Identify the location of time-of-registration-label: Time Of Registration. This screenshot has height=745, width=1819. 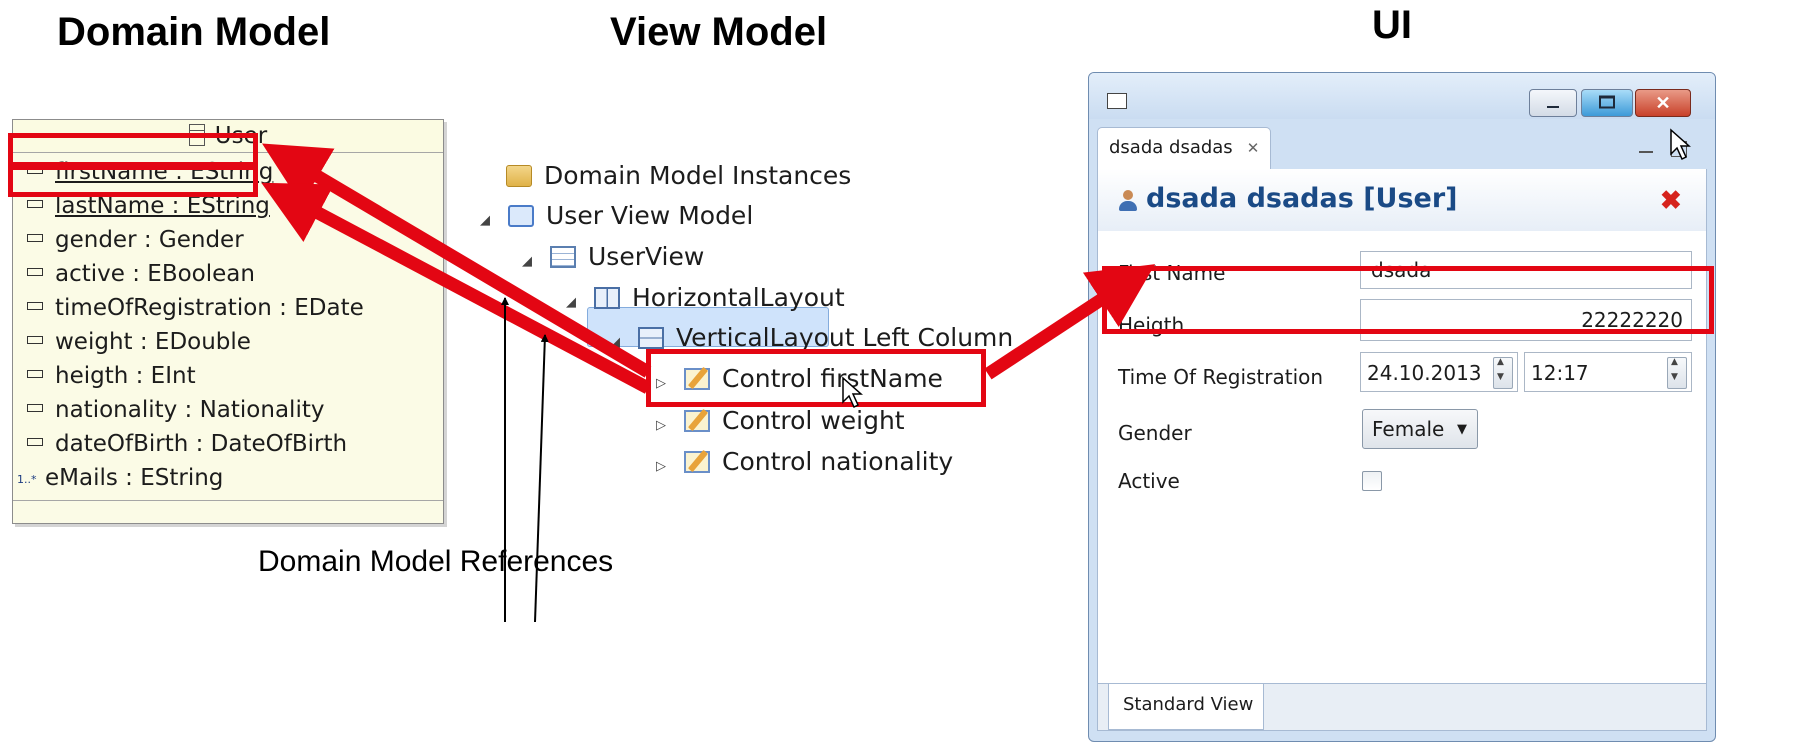
(1221, 377).